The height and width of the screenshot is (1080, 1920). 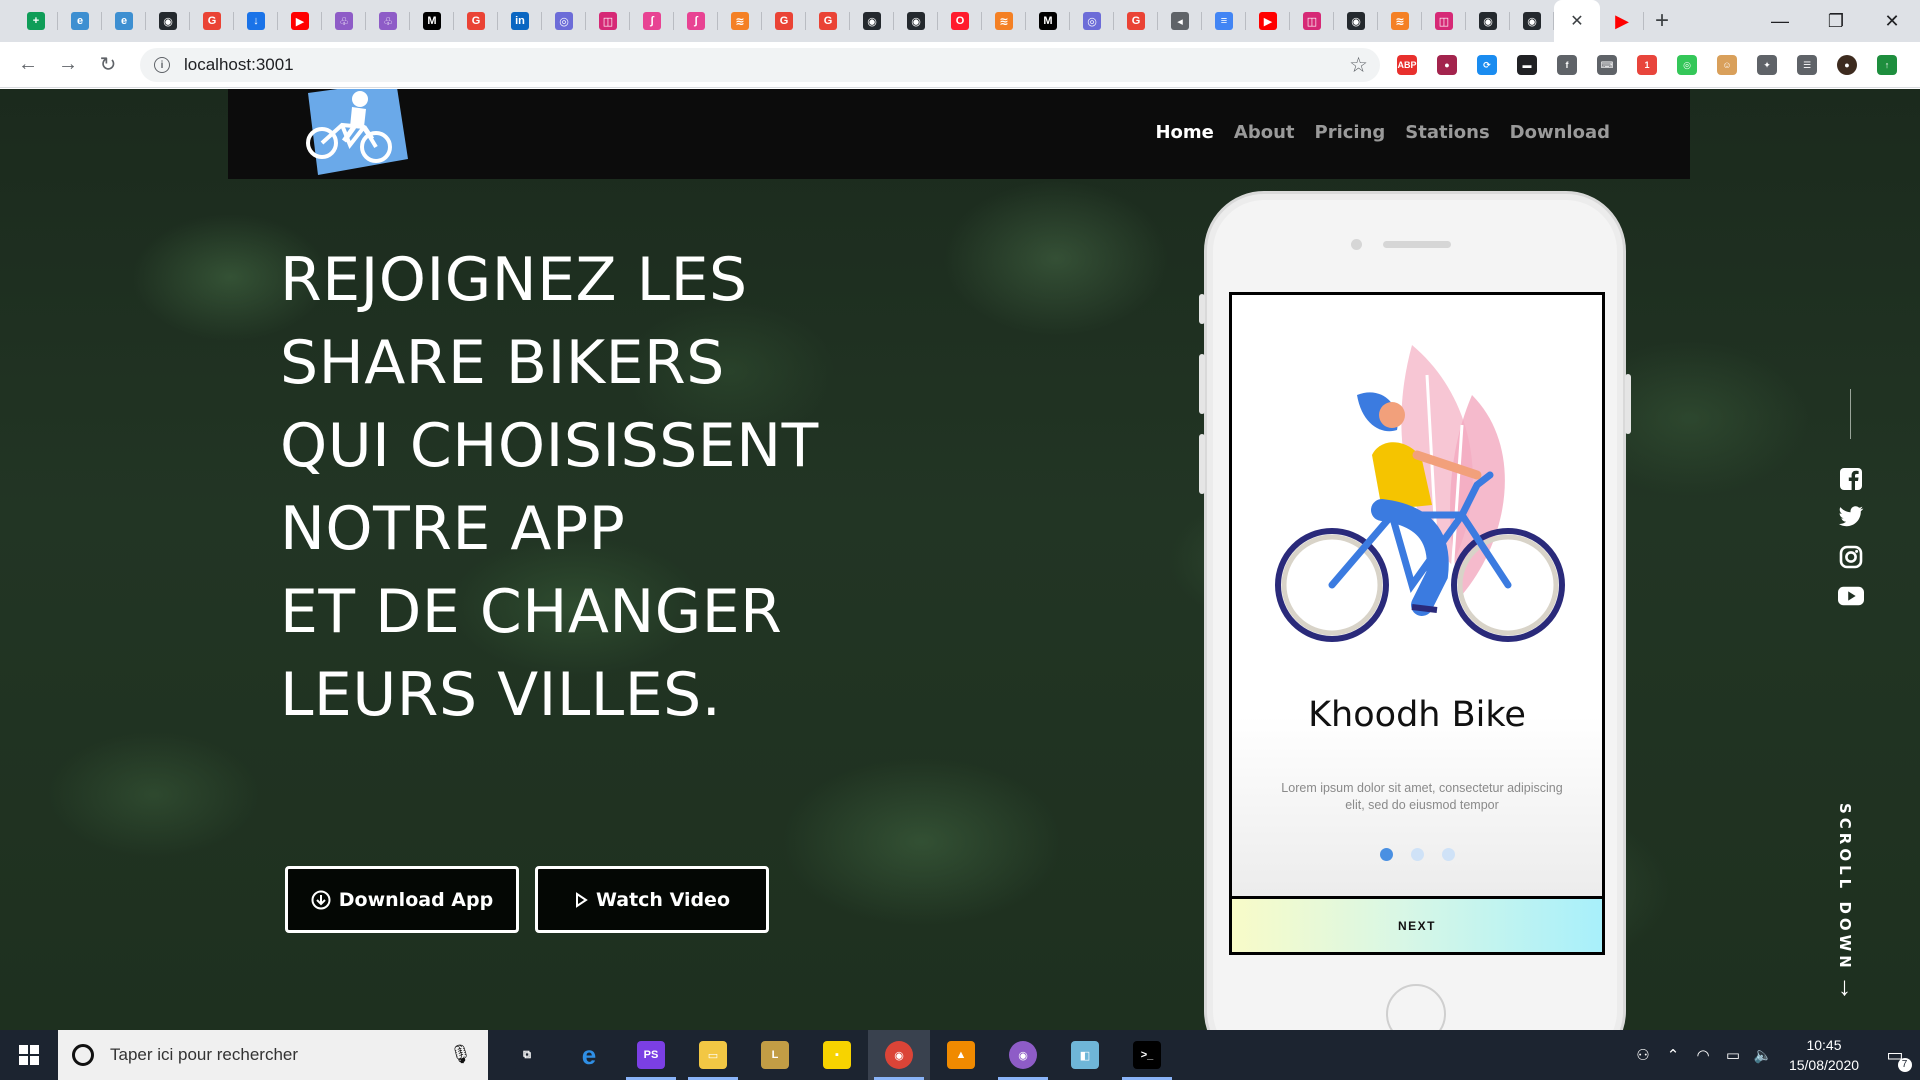 I want to click on browser-tab: O, so click(x=960, y=21).